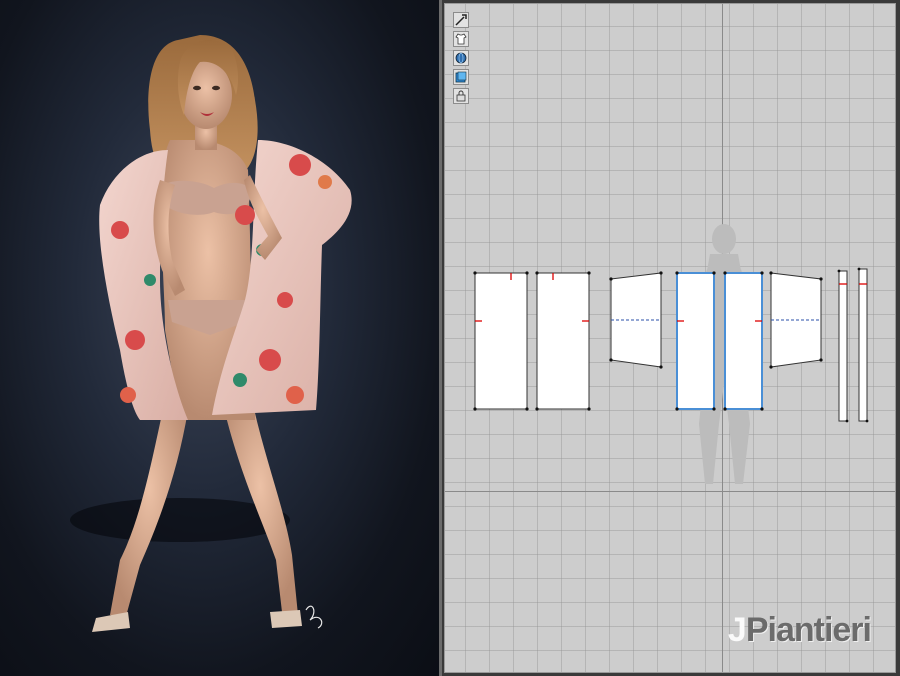 The image size is (900, 676). What do you see at coordinates (563, 341) in the screenshot?
I see `pattern-piece-front-right` at bounding box center [563, 341].